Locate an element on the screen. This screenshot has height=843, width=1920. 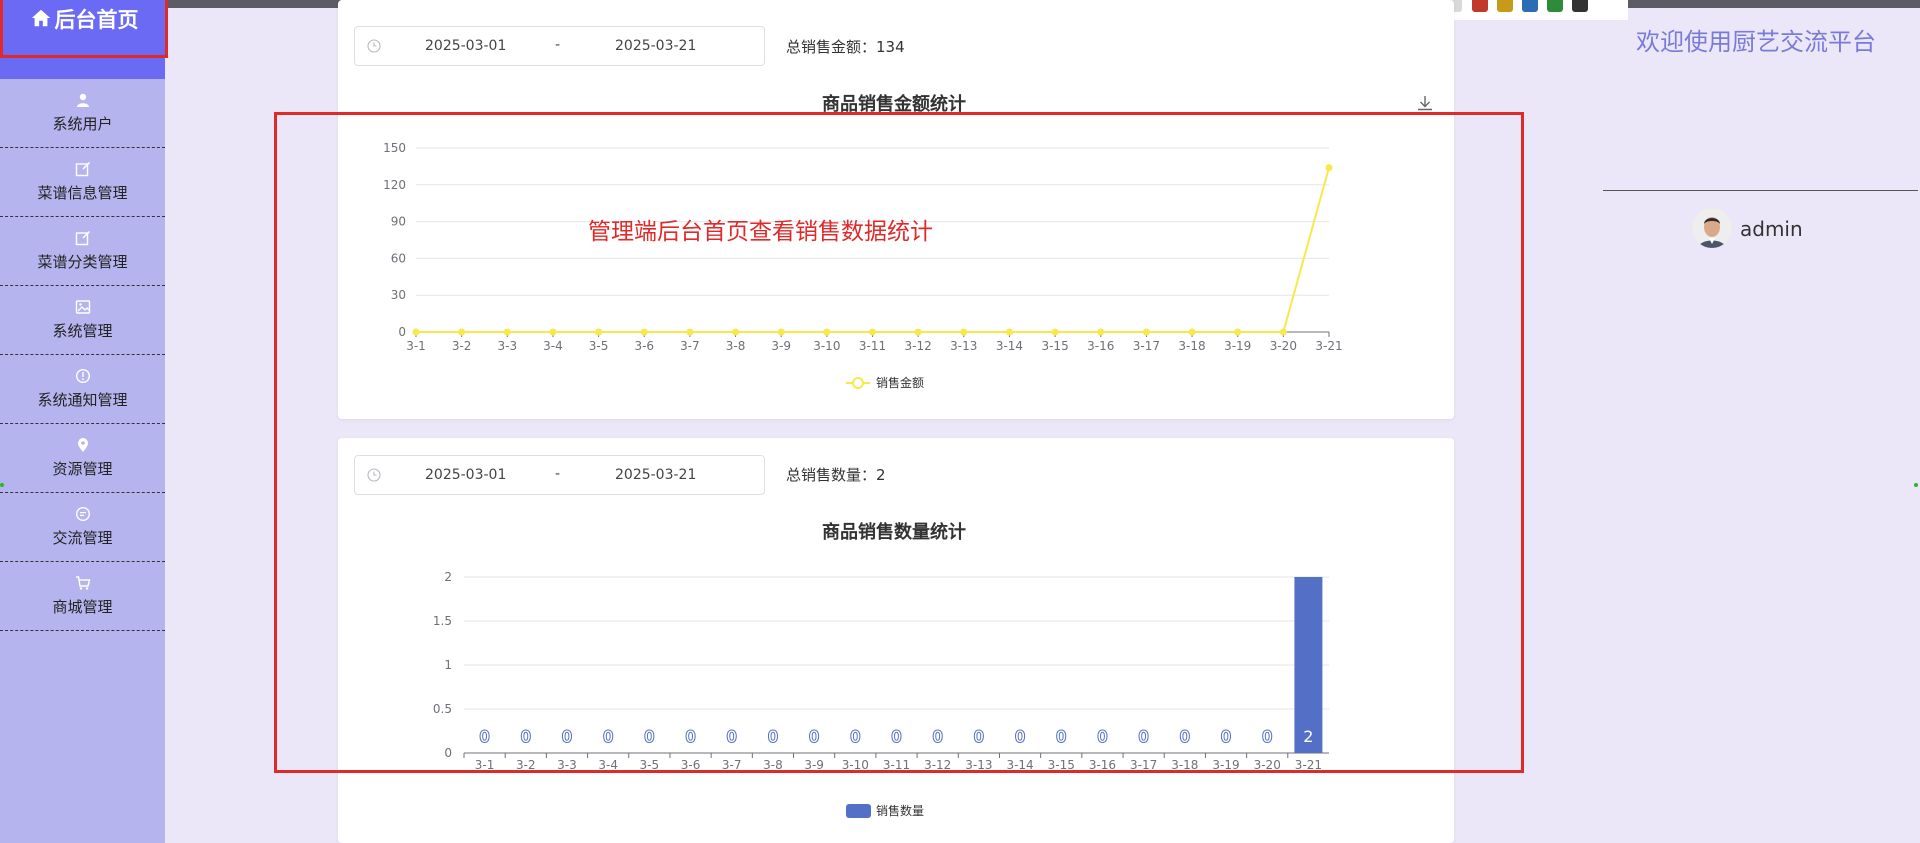
sidebar-item-label: 系统用户 is located at coordinates (82, 124).